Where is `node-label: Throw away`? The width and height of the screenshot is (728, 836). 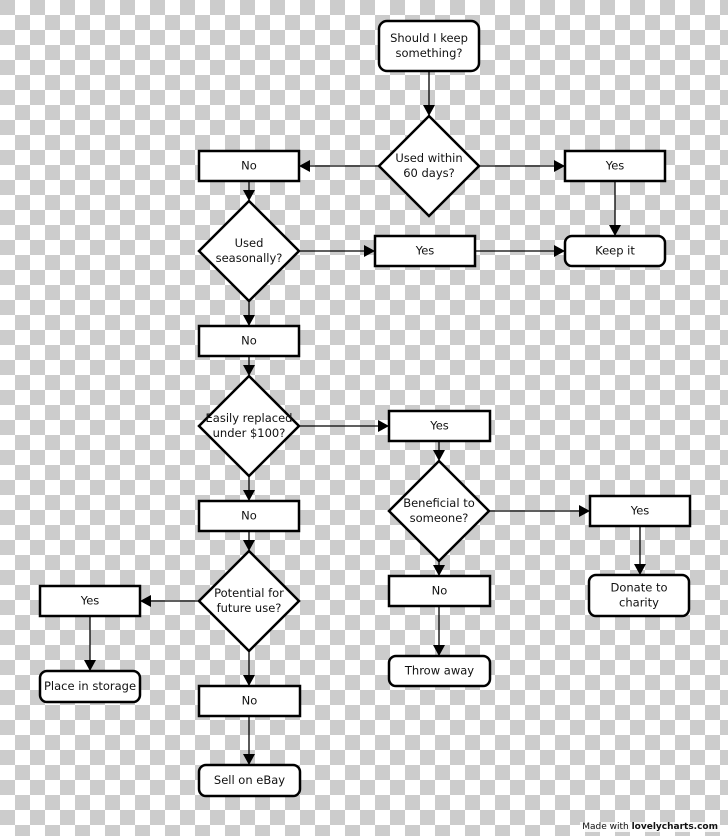
node-label: Throw away is located at coordinates (439, 671).